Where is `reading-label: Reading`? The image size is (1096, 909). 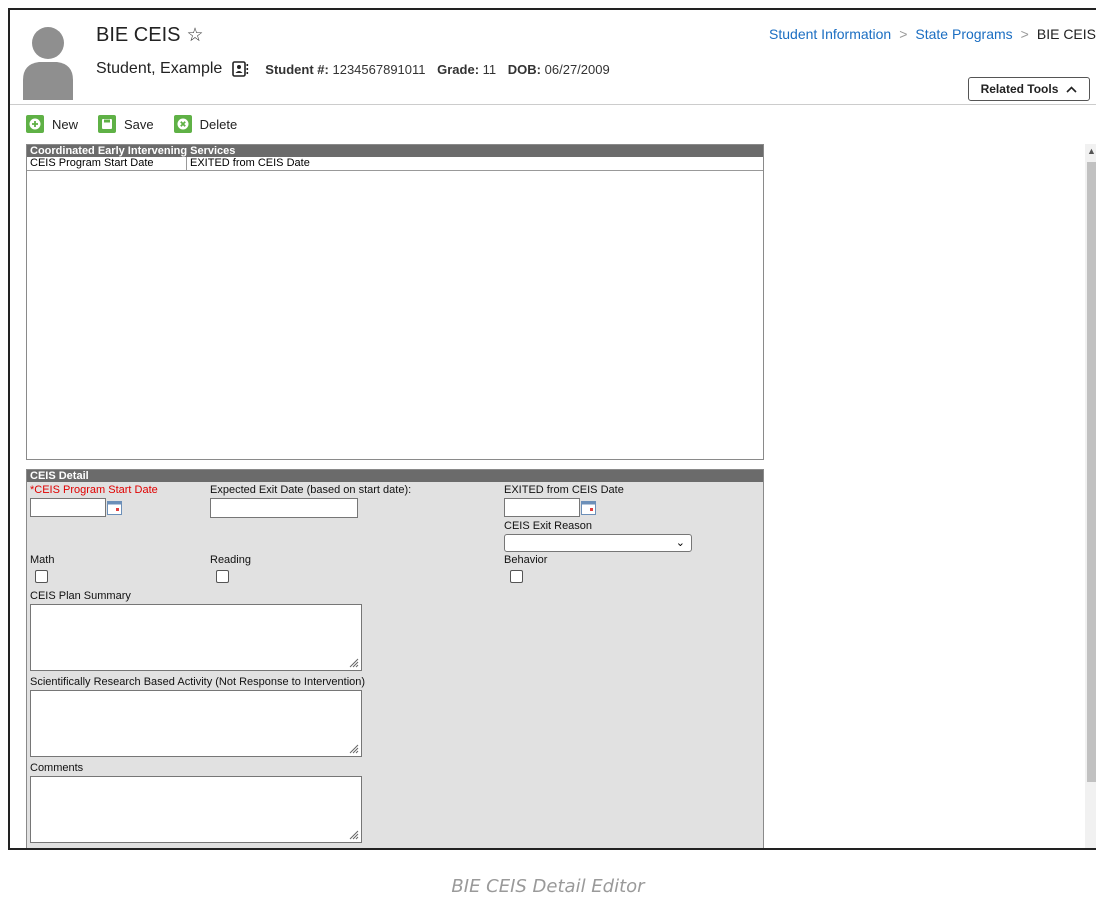 reading-label: Reading is located at coordinates (230, 560).